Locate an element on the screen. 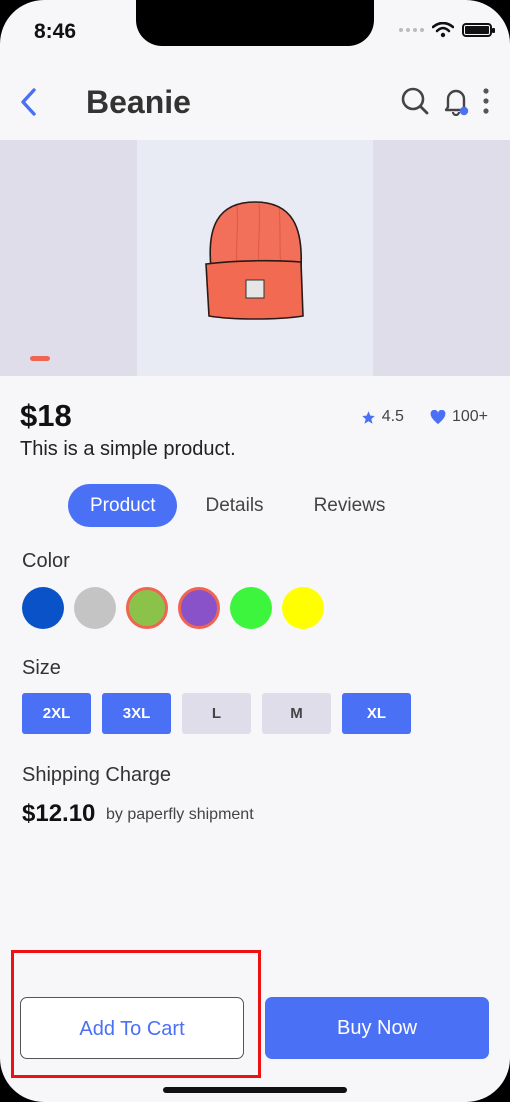  heart-icon is located at coordinates (438, 417).